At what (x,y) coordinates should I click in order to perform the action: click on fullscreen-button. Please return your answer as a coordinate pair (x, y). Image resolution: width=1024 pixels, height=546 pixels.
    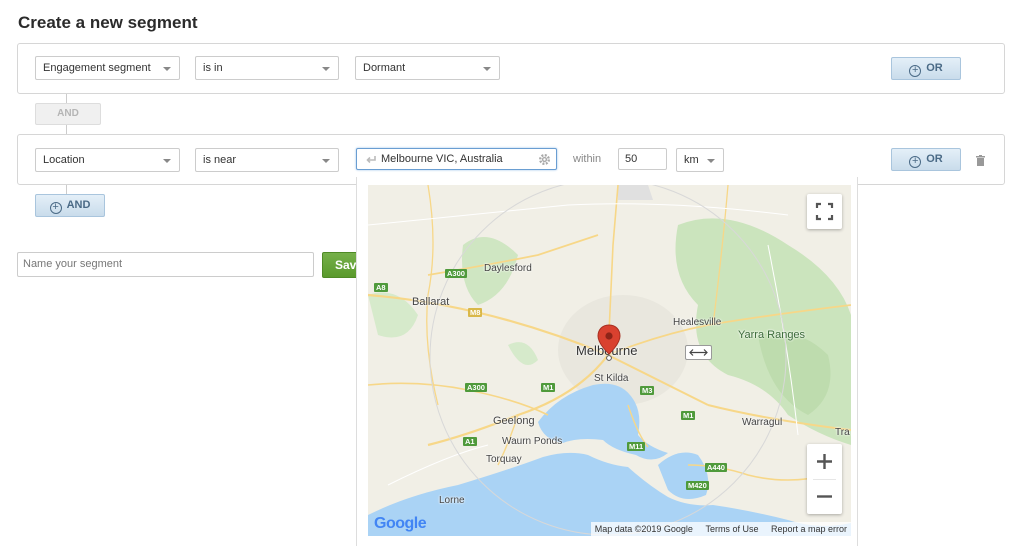
    Looking at the image, I should click on (824, 211).